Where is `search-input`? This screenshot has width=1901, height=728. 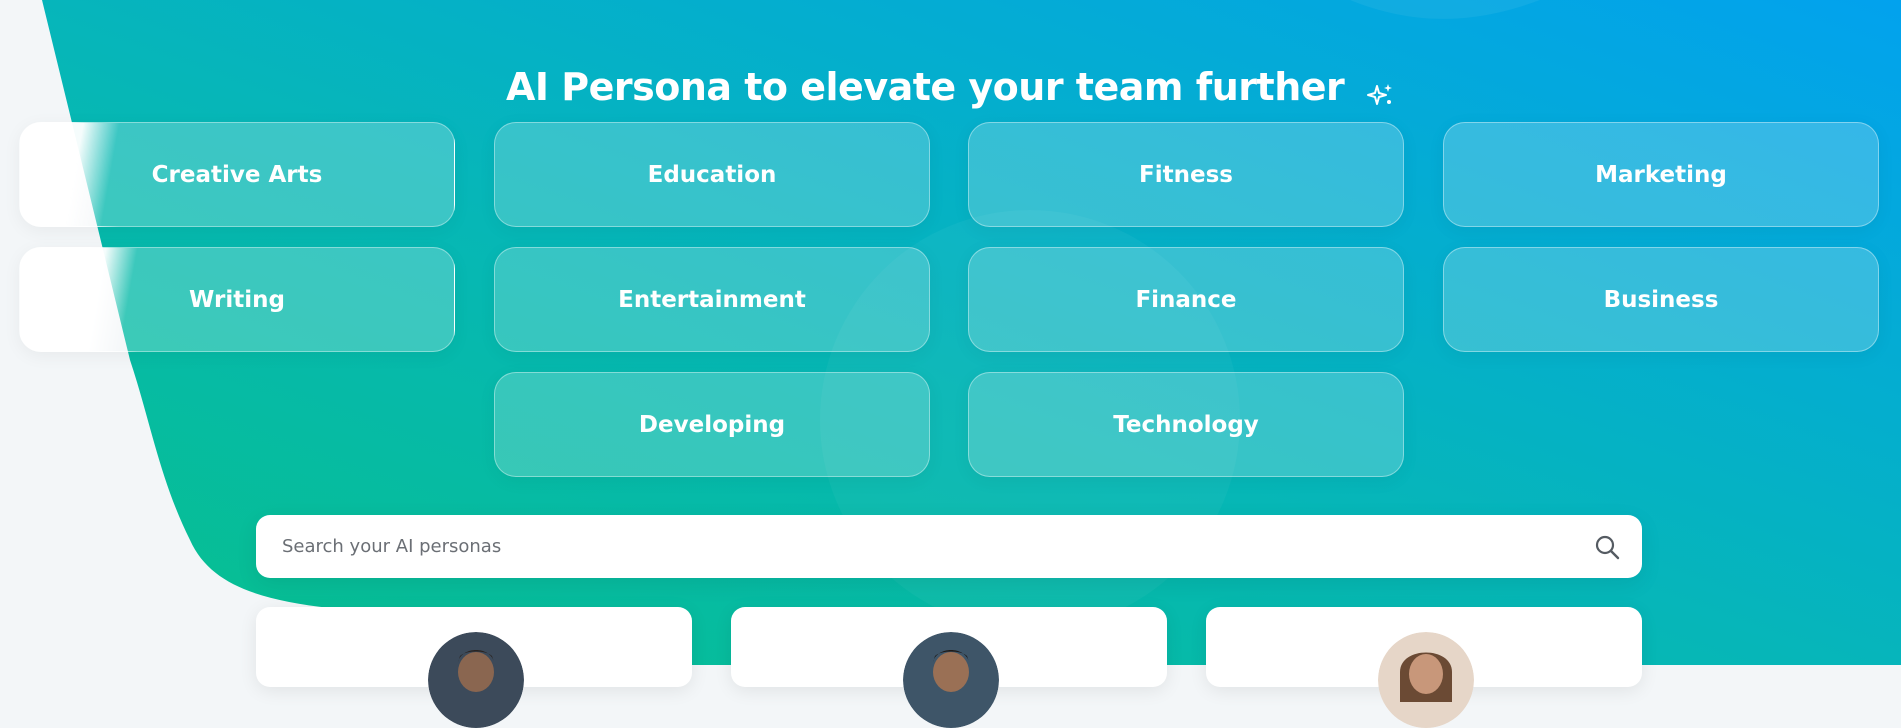 search-input is located at coordinates (936, 546).